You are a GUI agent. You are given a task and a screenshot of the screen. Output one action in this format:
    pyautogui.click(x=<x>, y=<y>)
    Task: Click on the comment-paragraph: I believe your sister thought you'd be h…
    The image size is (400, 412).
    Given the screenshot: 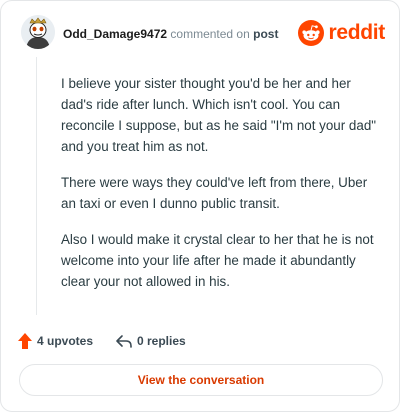 What is the action you would take?
    pyautogui.click(x=219, y=115)
    